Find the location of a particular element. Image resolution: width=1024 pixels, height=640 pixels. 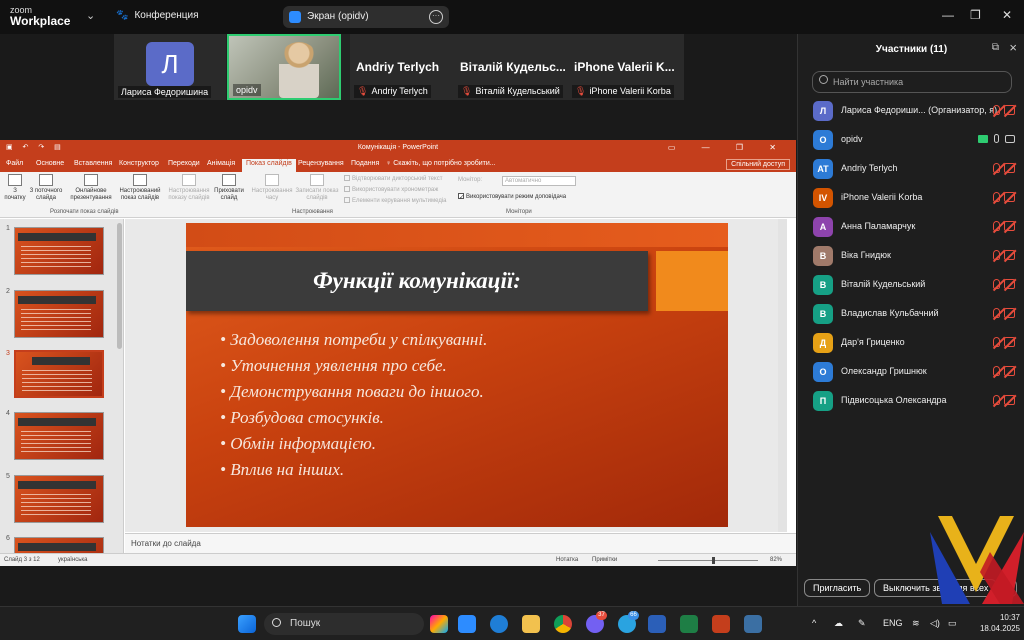

slide-title-box: Функції комунікації: is located at coordinates (417, 281).